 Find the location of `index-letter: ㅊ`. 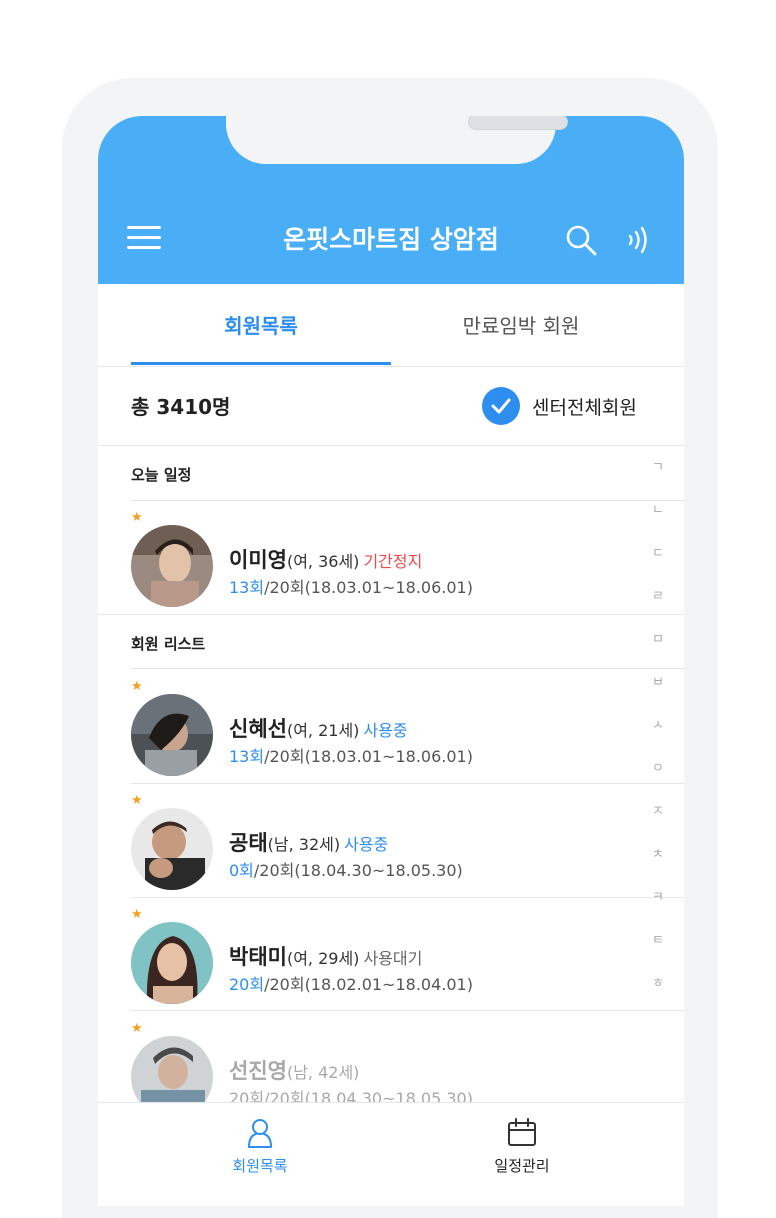

index-letter: ㅊ is located at coordinates (658, 864).